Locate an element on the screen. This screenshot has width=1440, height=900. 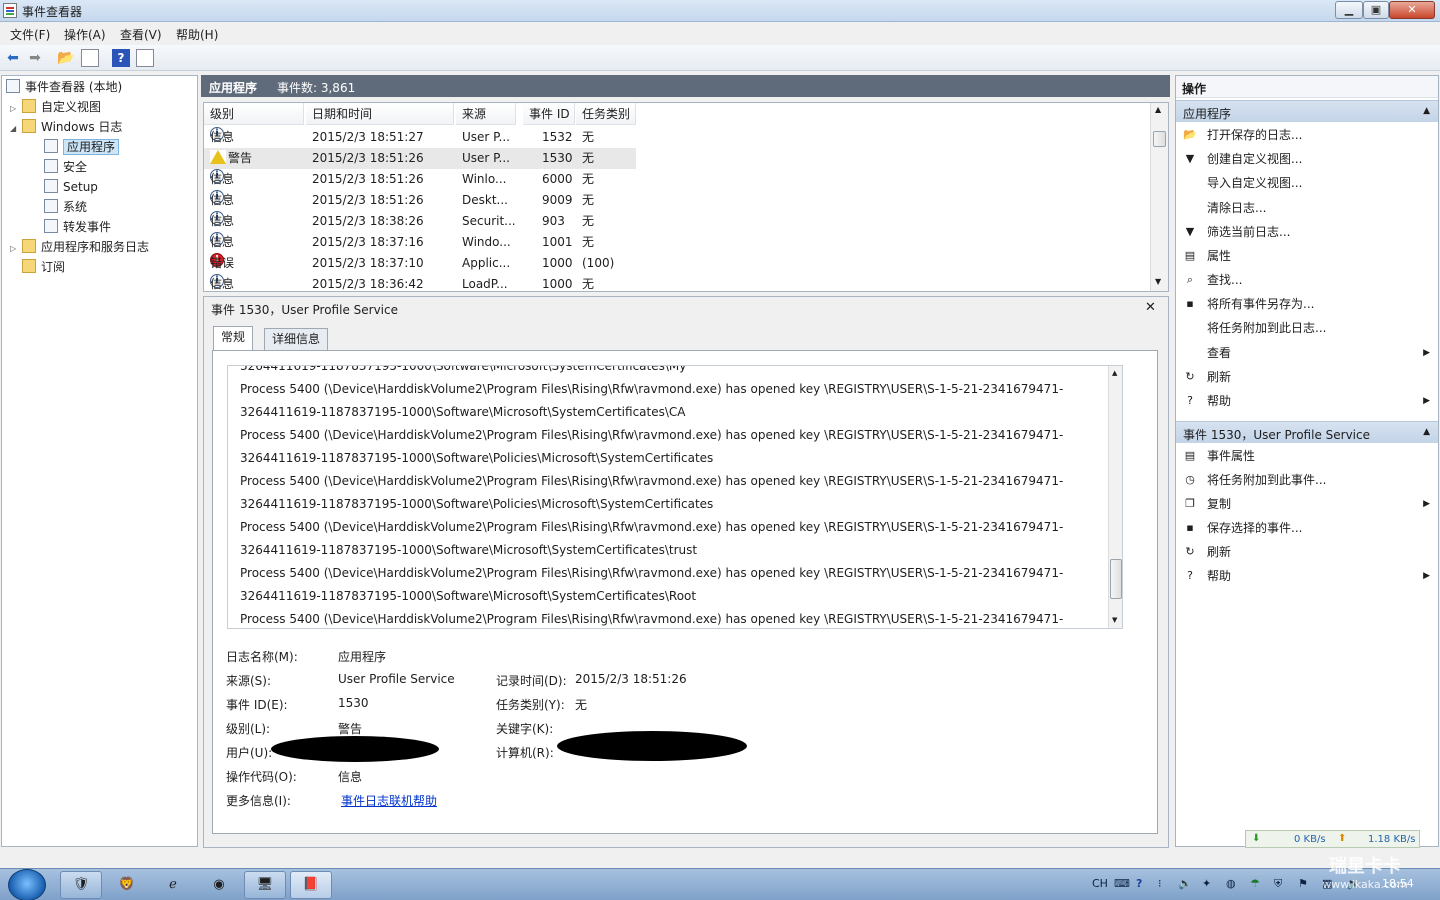
event-properties-icon: ▤ is located at coordinates (1190, 455).